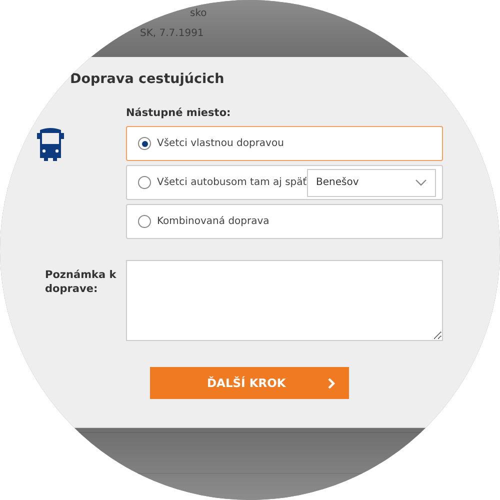 The image size is (500, 500). What do you see at coordinates (81, 282) in the screenshot?
I see `note-label: Poznámka k doprave:` at bounding box center [81, 282].